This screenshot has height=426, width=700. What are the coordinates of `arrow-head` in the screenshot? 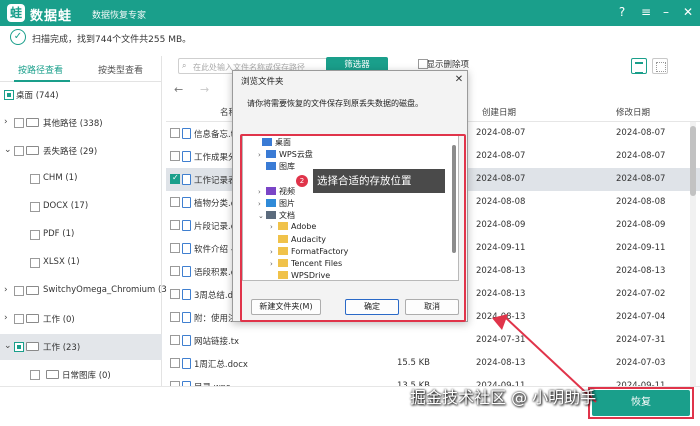 It's located at (500, 322).